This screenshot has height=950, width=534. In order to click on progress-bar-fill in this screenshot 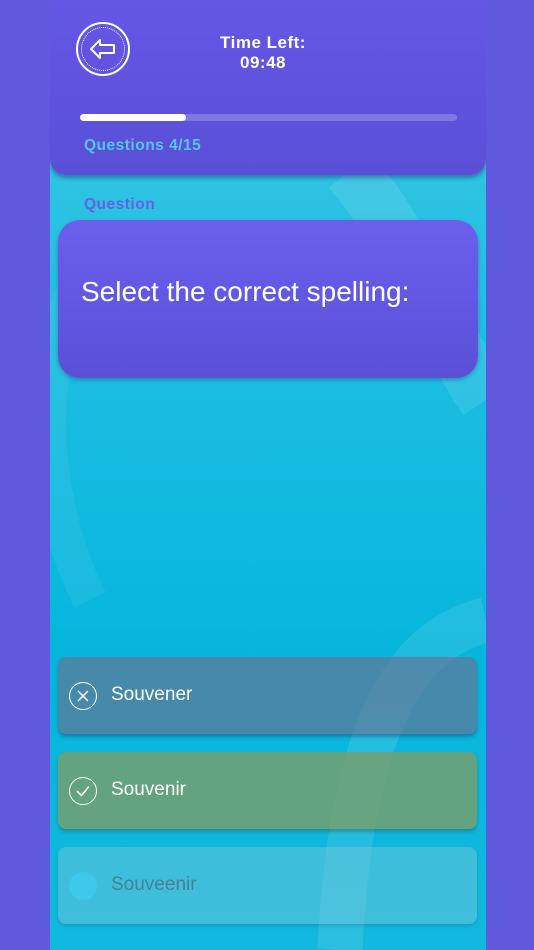, I will do `click(133, 117)`.